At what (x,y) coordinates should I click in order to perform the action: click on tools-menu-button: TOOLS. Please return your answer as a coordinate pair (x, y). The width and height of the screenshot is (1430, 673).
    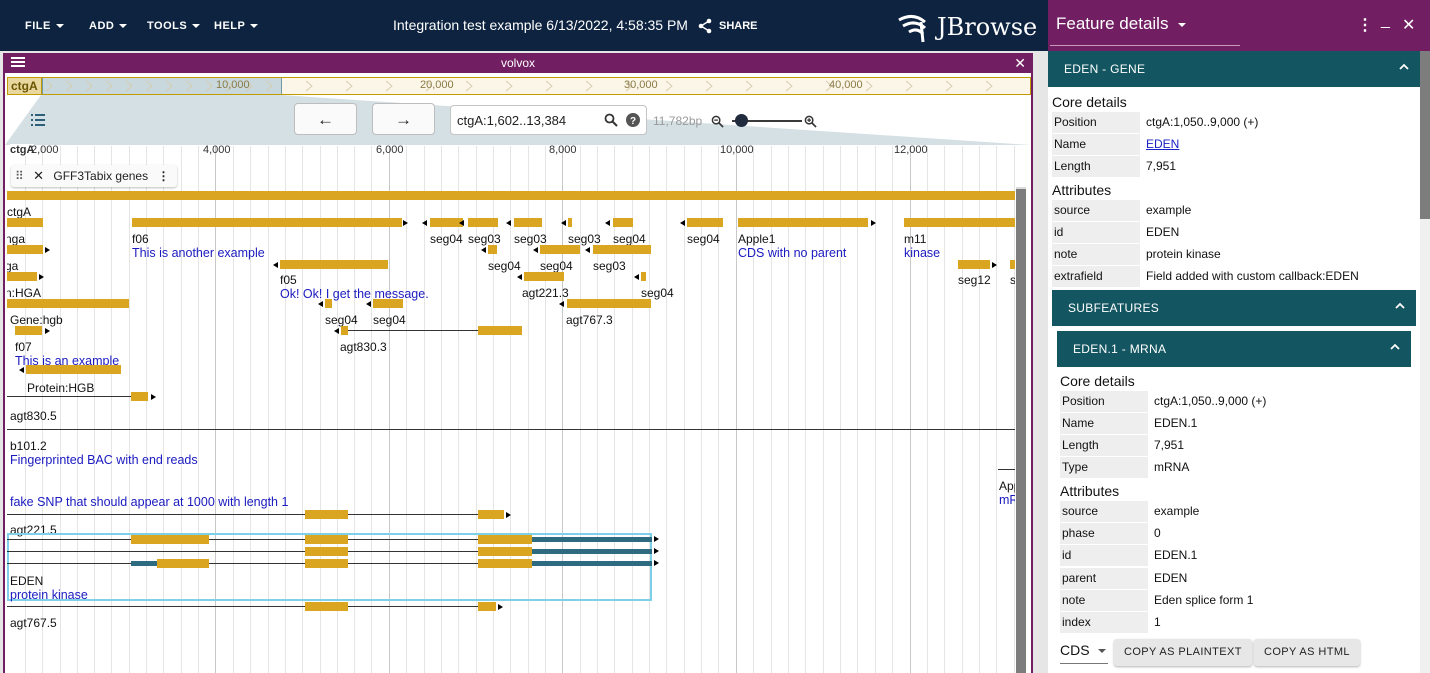
    Looking at the image, I should click on (174, 26).